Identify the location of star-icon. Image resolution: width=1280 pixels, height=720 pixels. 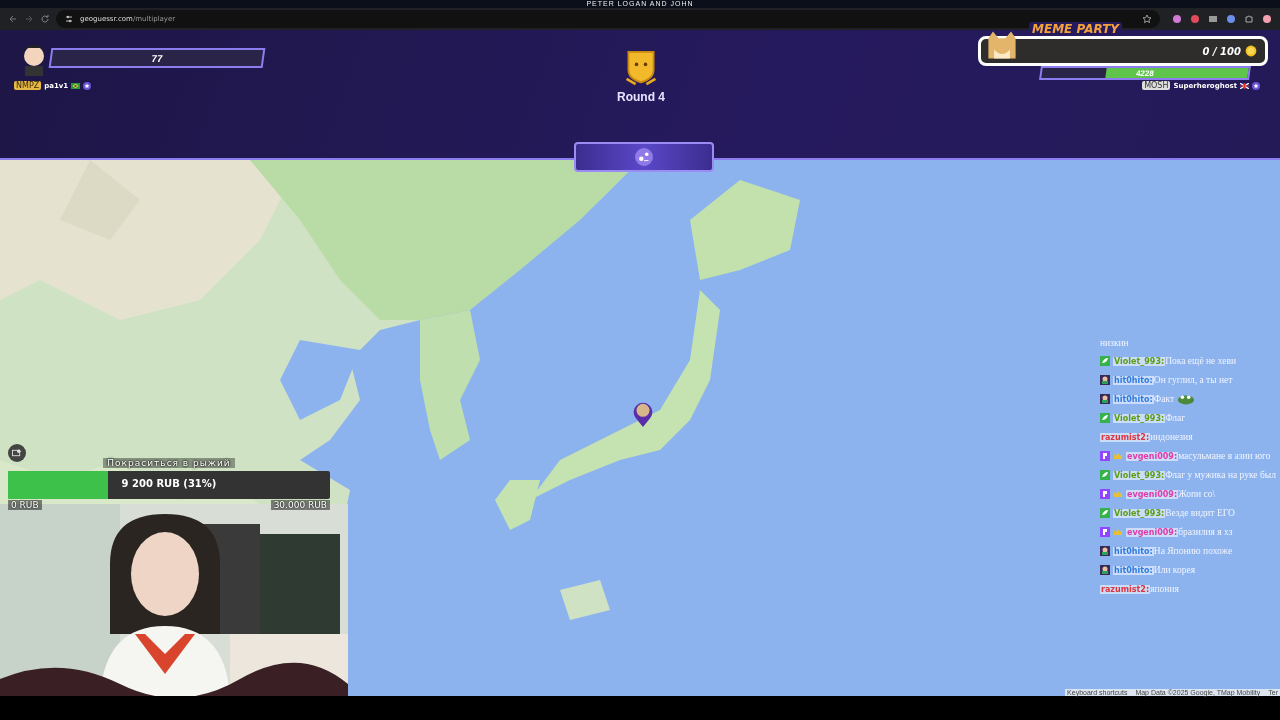
(1147, 19).